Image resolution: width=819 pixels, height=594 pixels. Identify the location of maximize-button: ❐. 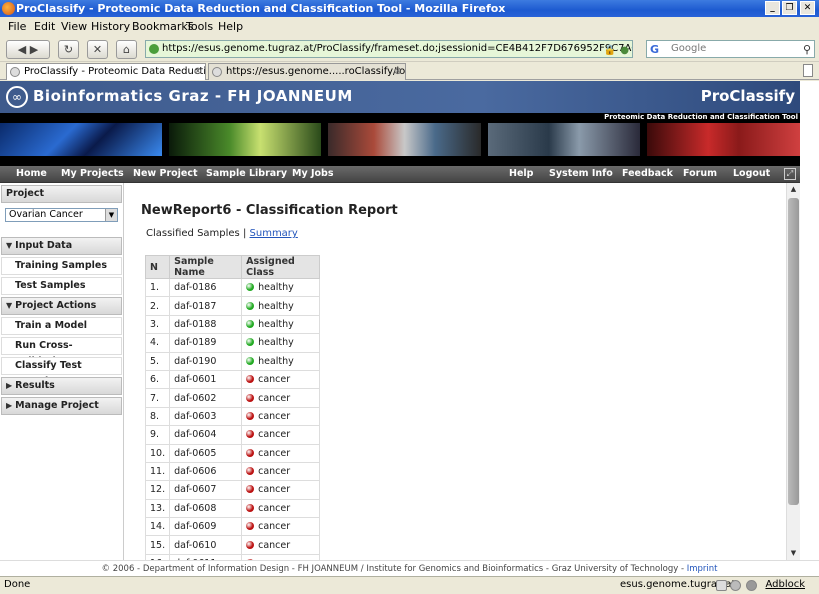
(789, 8).